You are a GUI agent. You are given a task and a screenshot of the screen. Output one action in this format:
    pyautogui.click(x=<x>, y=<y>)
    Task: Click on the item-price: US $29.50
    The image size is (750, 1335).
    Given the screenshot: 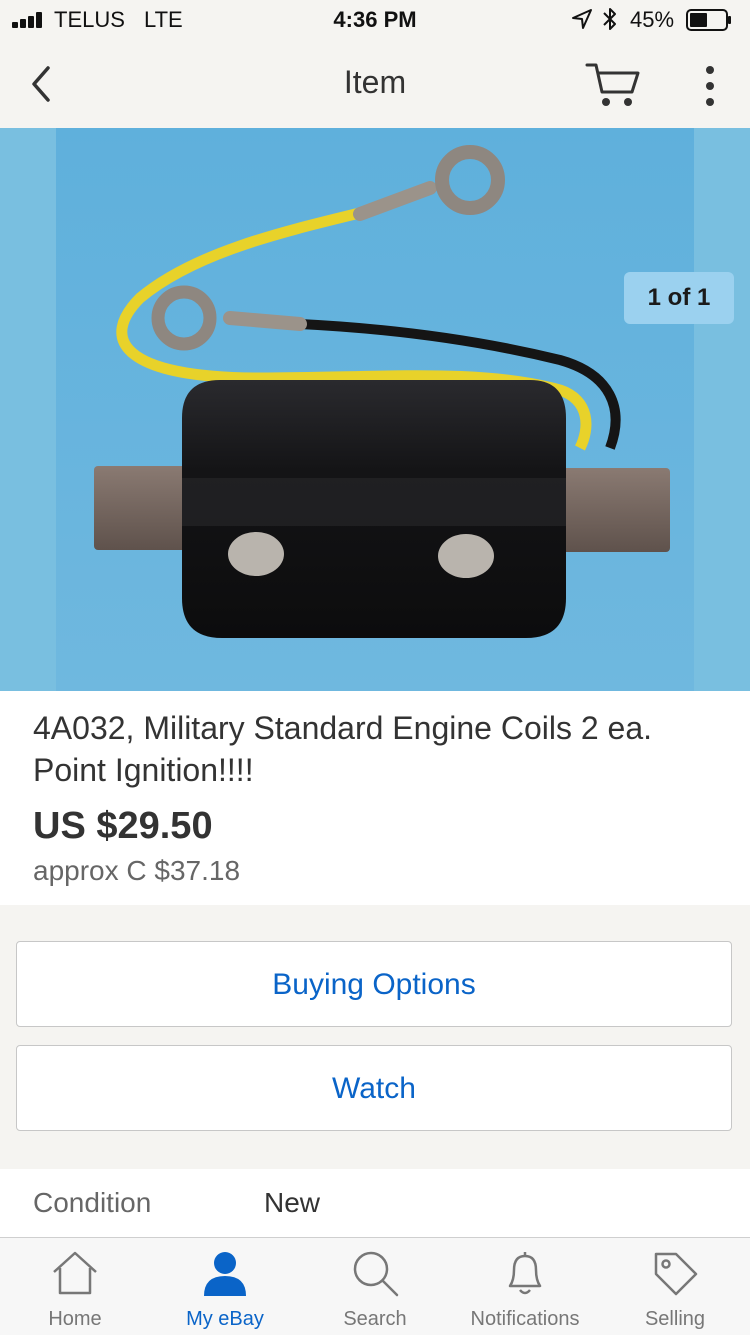 What is the action you would take?
    pyautogui.click(x=123, y=826)
    